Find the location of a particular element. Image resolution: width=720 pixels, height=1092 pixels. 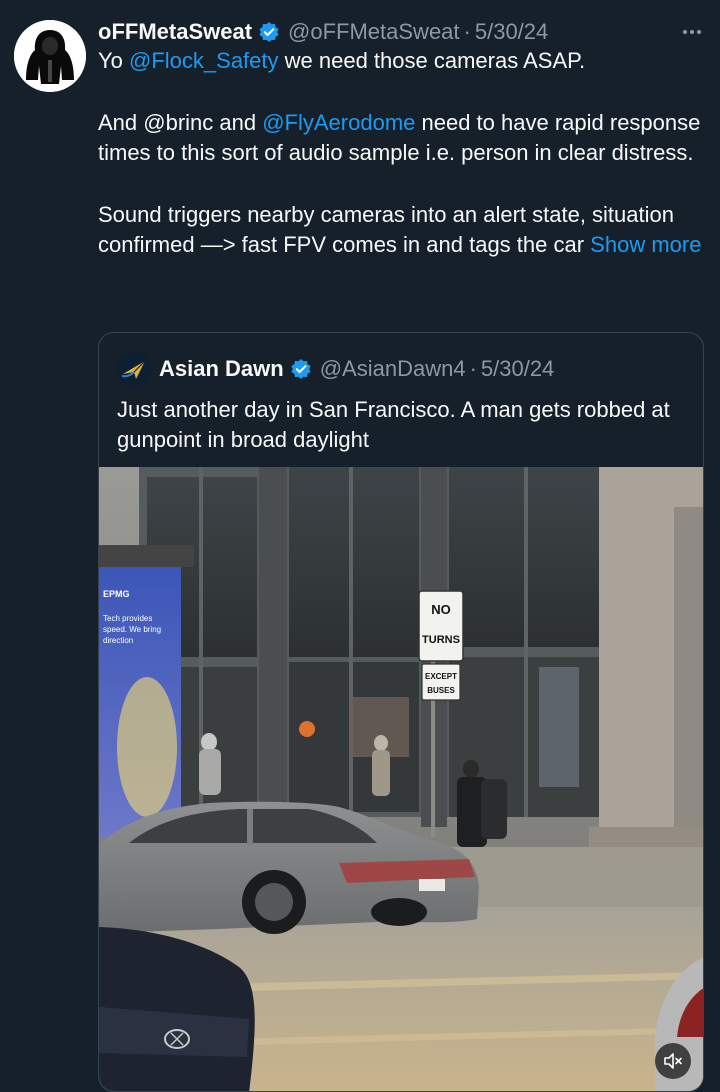

kiosk-text: Tech provides is located at coordinates (127, 618).